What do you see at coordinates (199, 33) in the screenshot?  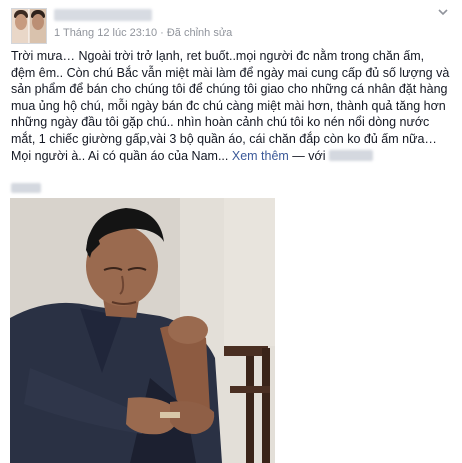 I see `edited-label: Đã chỉnh sửa` at bounding box center [199, 33].